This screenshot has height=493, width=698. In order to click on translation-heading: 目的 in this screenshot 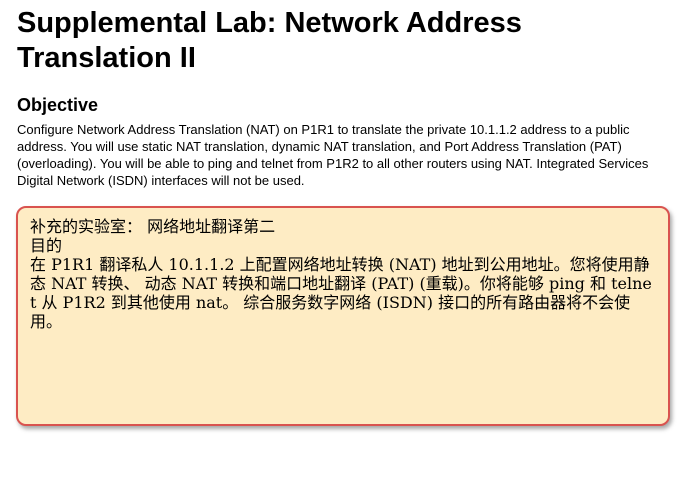, I will do `click(46, 245)`.